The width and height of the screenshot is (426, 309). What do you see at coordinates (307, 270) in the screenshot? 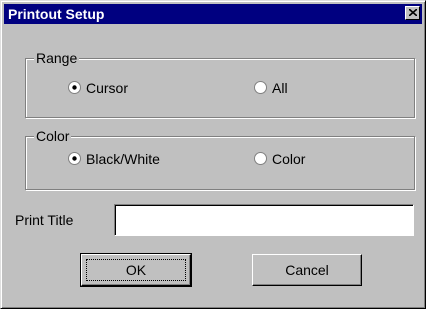
I see `cancel-button: Cancel` at bounding box center [307, 270].